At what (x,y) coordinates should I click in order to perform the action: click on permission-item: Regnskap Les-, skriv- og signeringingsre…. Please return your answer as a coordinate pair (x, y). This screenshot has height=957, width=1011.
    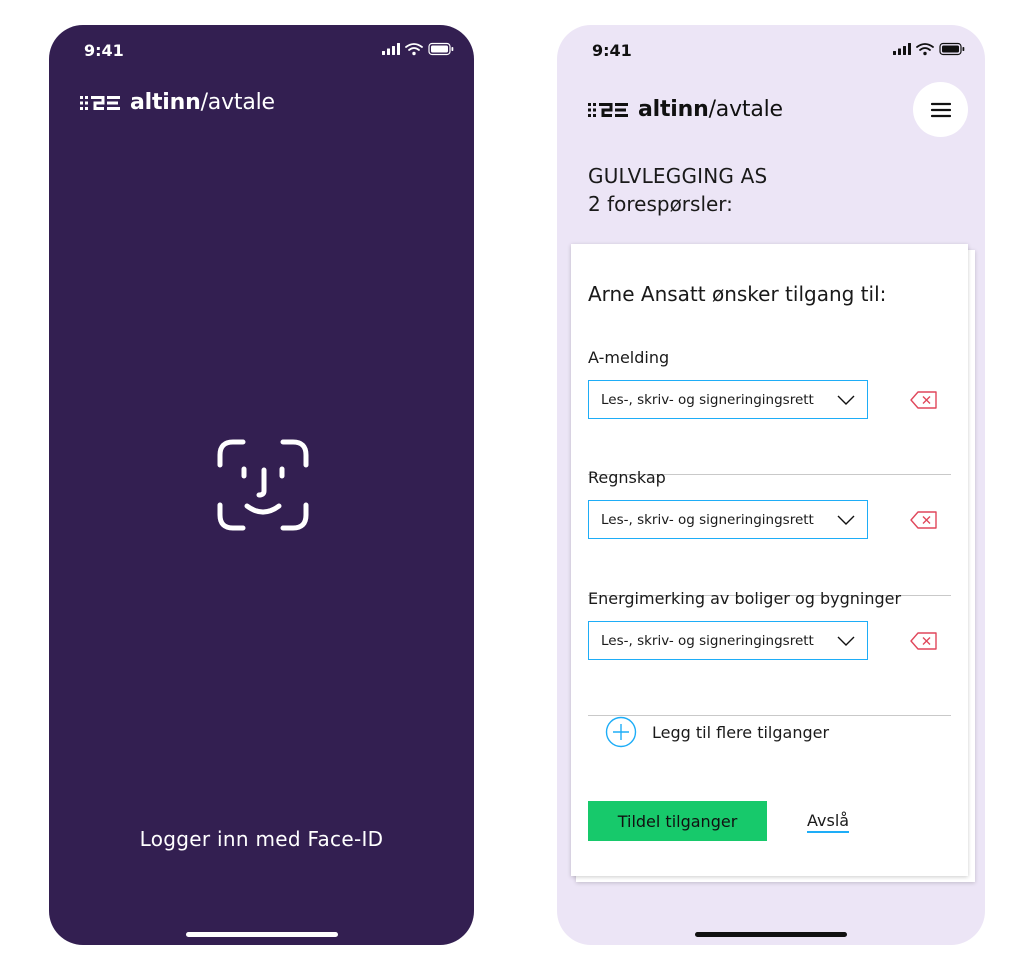
    Looking at the image, I should click on (769, 503).